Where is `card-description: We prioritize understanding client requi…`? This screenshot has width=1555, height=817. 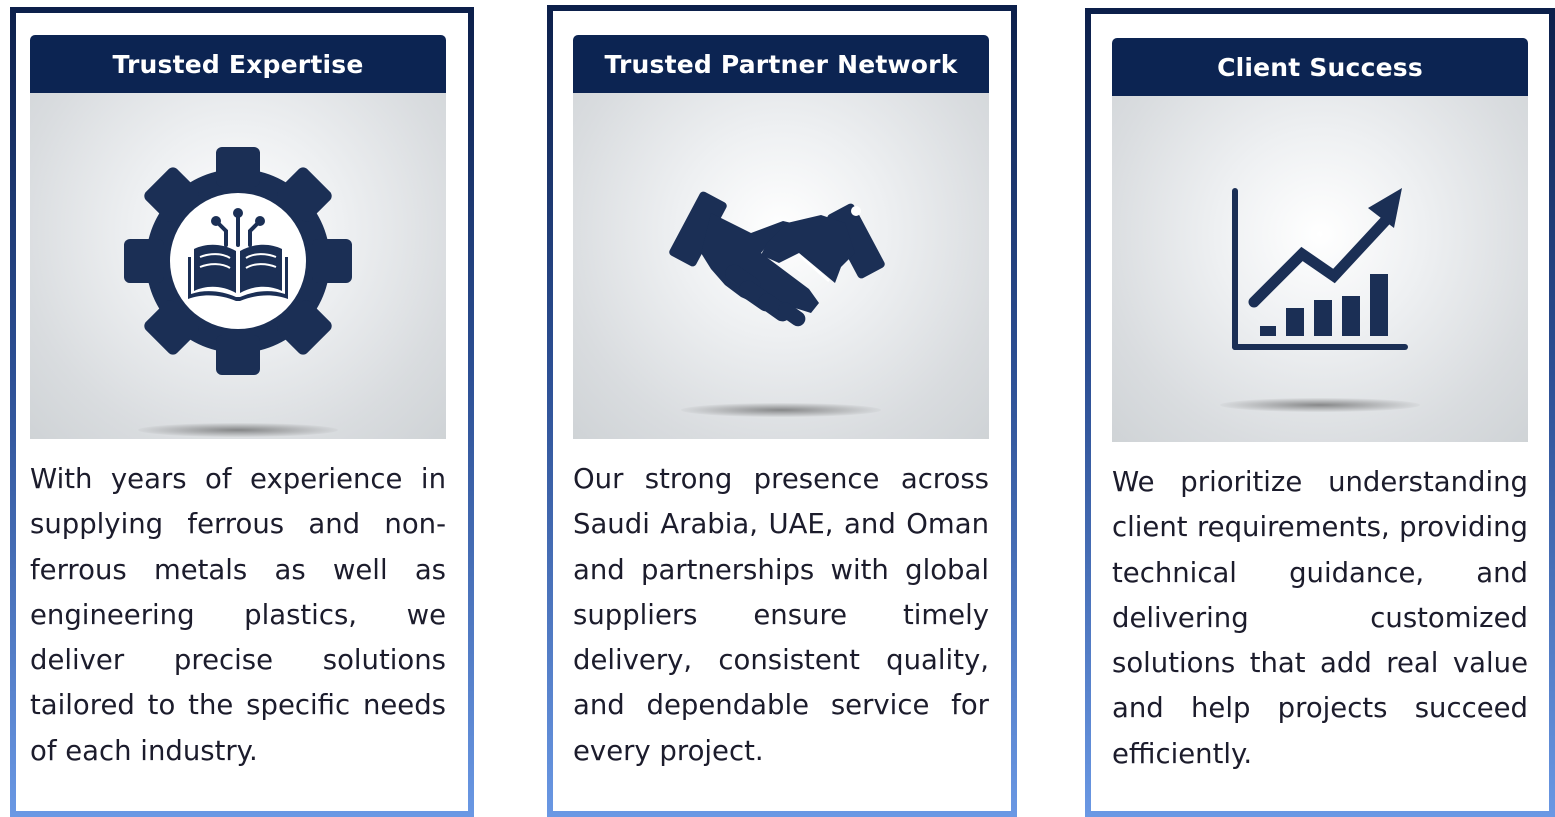
card-description: We prioritize understanding client requi… is located at coordinates (1320, 618).